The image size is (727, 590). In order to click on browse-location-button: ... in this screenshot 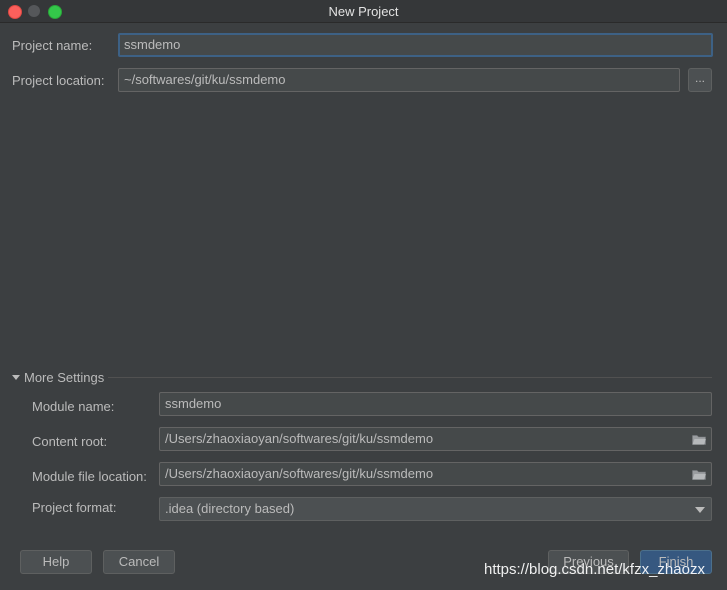, I will do `click(700, 80)`.